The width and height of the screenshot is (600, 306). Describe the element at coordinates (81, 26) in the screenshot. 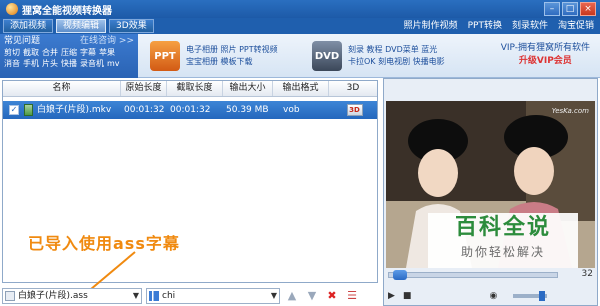

I see `tab-video-edit: 视频编辑` at that location.